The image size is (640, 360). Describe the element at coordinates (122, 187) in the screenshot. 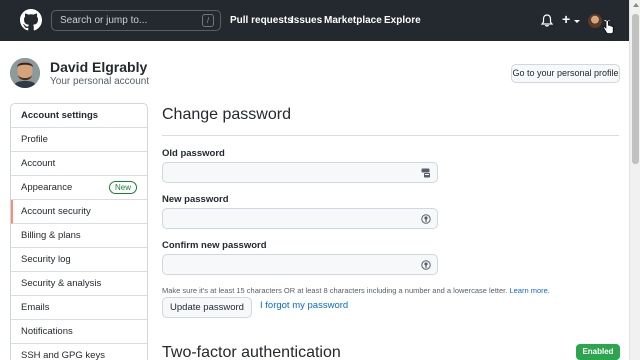

I see `new-badge: New` at that location.